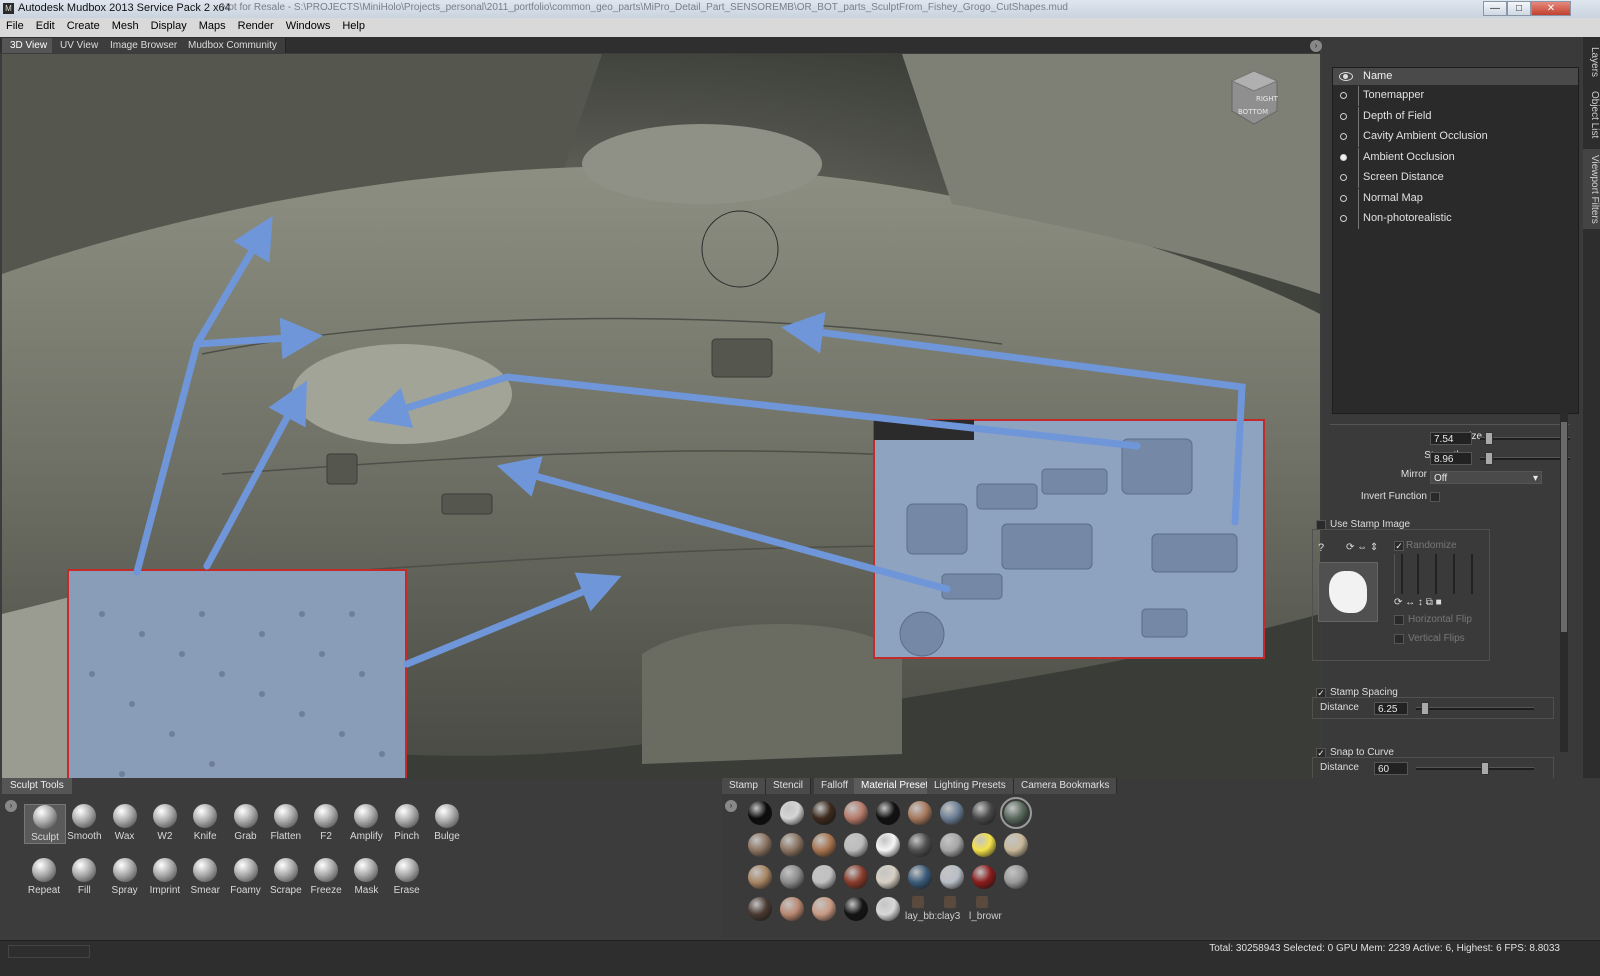  What do you see at coordinates (125, 26) in the screenshot?
I see `menu-mesh: Mesh` at bounding box center [125, 26].